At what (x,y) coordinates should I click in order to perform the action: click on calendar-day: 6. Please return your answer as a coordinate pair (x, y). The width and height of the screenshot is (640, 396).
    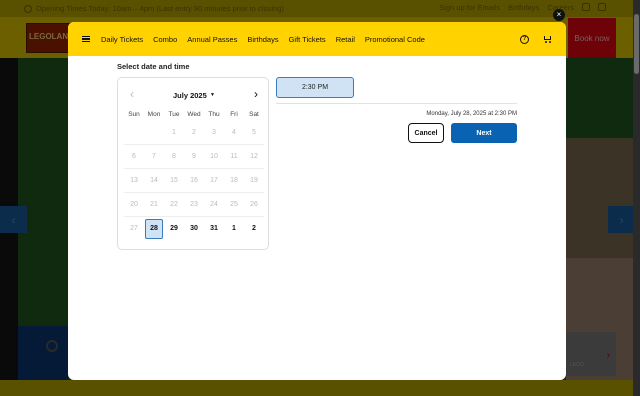
    Looking at the image, I should click on (134, 156).